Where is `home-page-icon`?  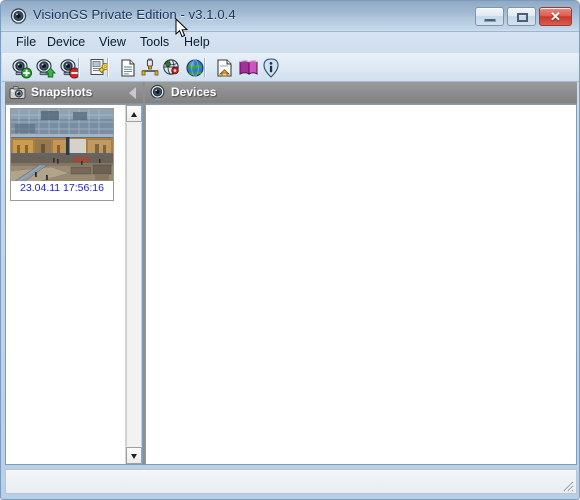 home-page-icon is located at coordinates (224, 68).